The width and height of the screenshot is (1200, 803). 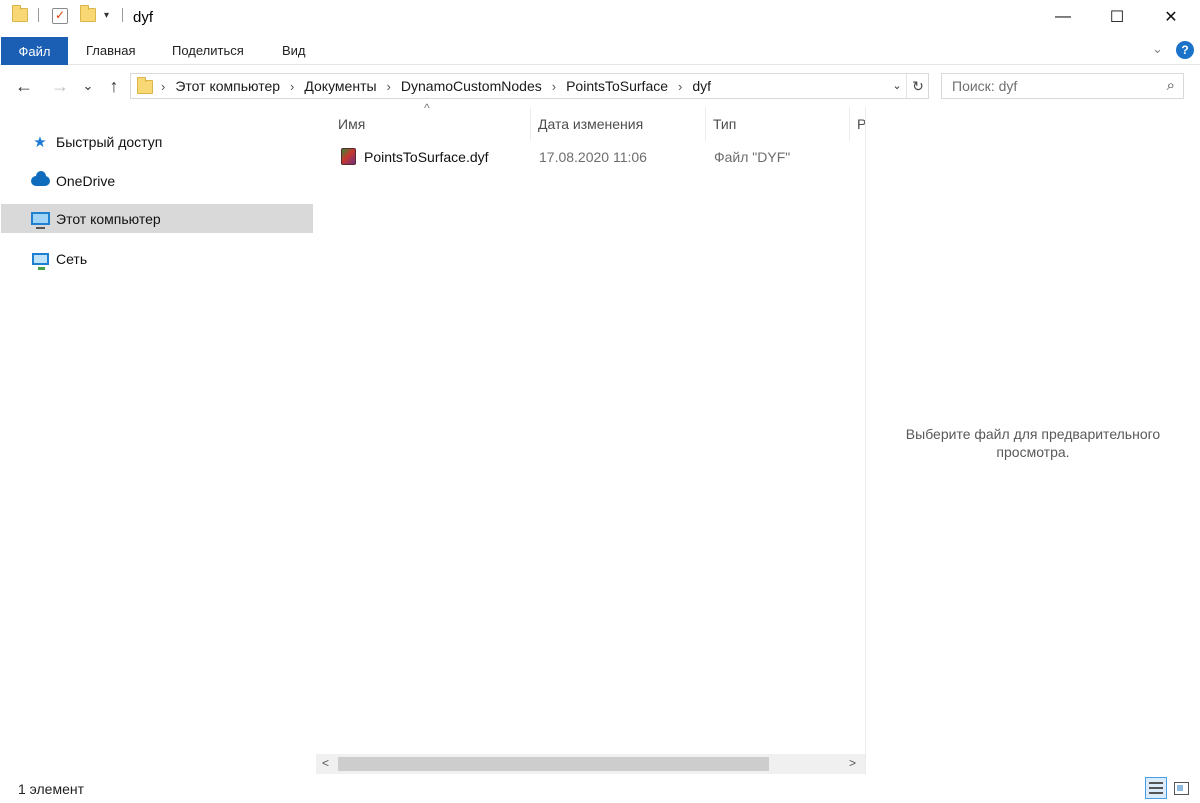 What do you see at coordinates (752, 157) in the screenshot?
I see `file-type: Файл "DYF"` at bounding box center [752, 157].